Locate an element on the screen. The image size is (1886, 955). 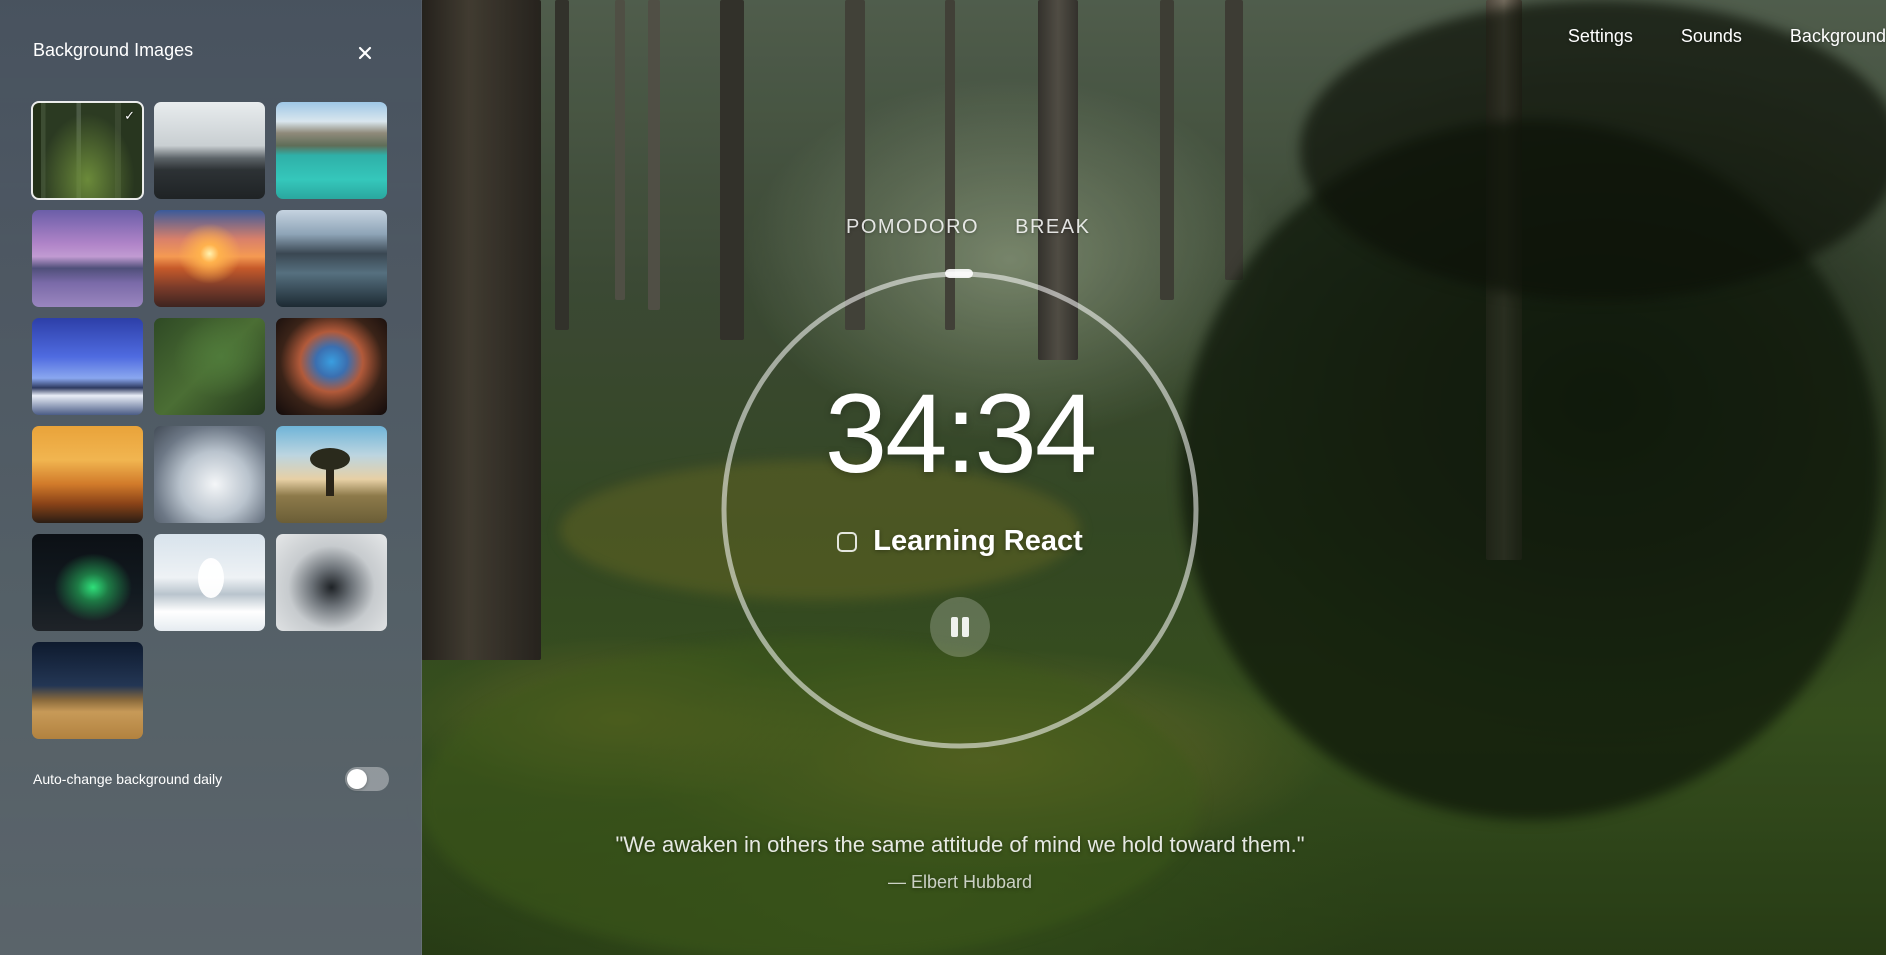
thumbnail-grid: ✓ is located at coordinates (209, 420).